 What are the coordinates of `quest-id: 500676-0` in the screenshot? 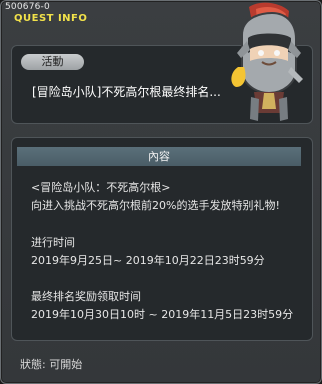 It's located at (27, 7).